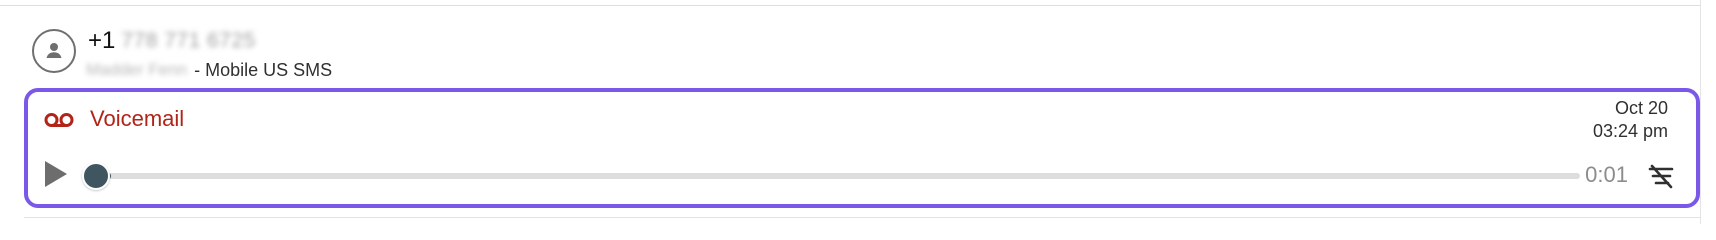 The height and width of the screenshot is (240, 1716). Describe the element at coordinates (1630, 120) in the screenshot. I see `voicemail-timestamp: Oct 20 03:24 pm` at that location.